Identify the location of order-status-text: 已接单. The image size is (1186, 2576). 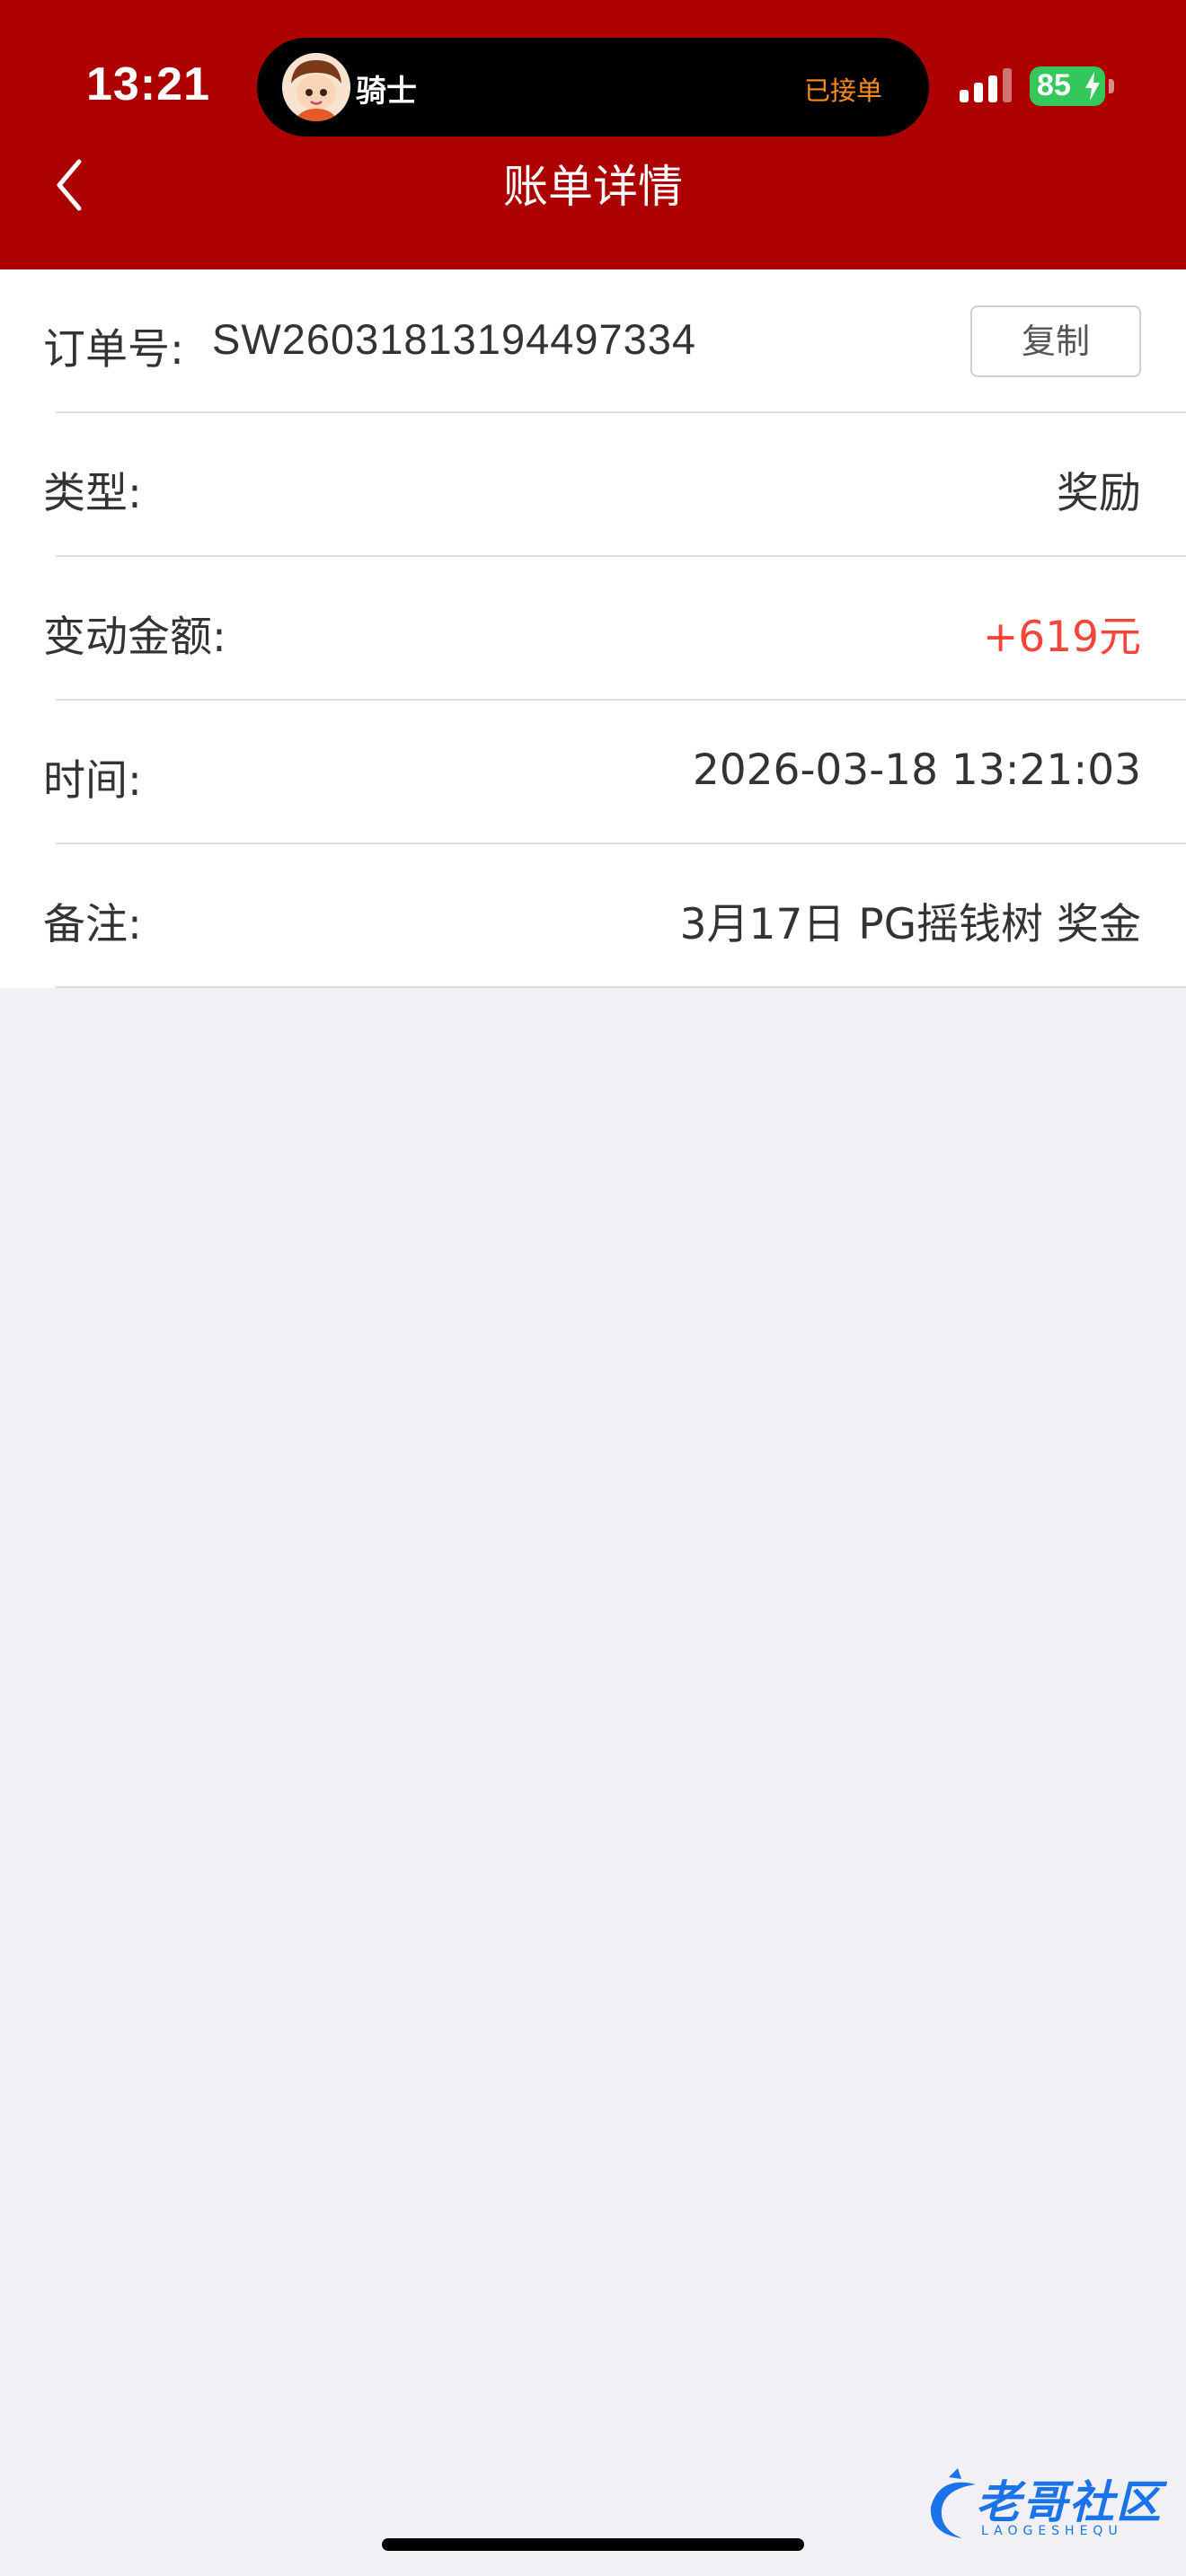
(842, 90).